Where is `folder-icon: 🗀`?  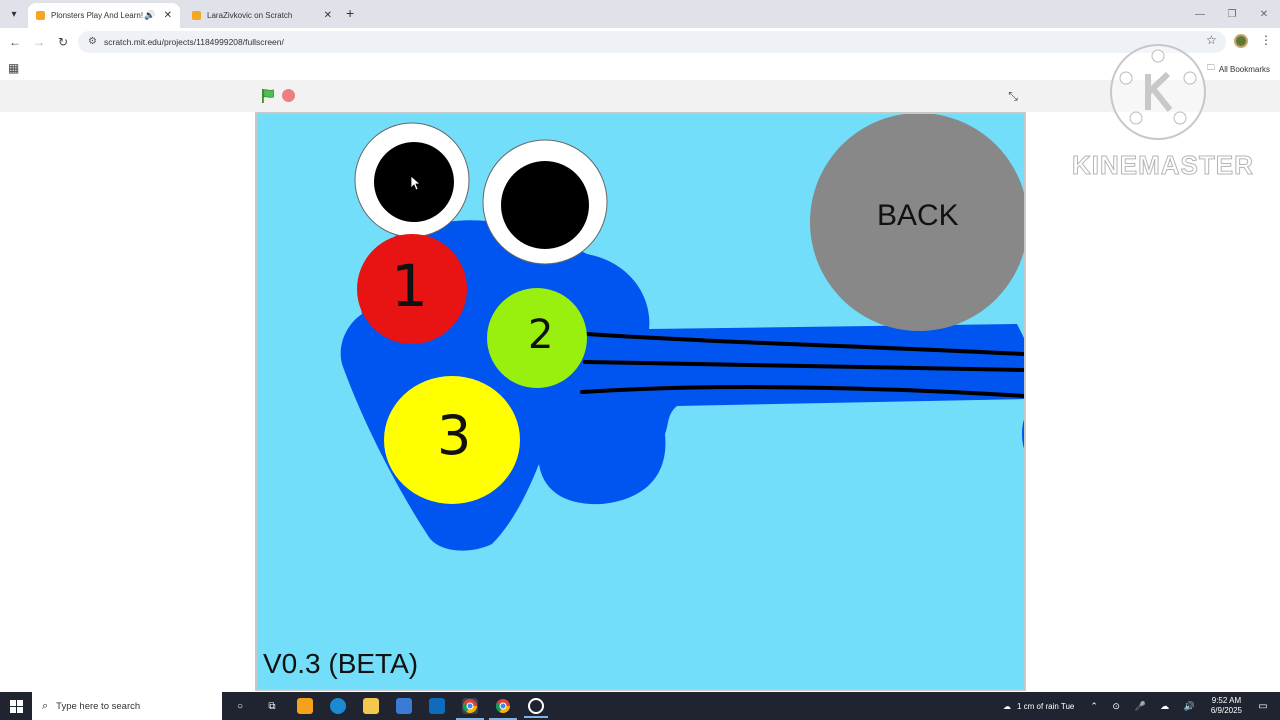
folder-icon: 🗀 is located at coordinates (1210, 67).